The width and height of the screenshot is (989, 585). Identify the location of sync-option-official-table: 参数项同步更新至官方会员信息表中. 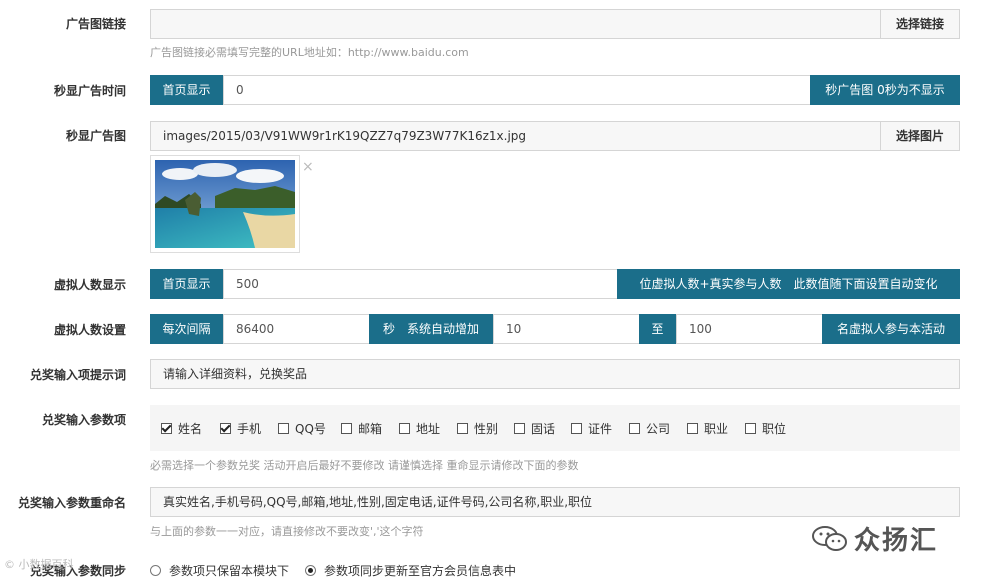
(410, 570).